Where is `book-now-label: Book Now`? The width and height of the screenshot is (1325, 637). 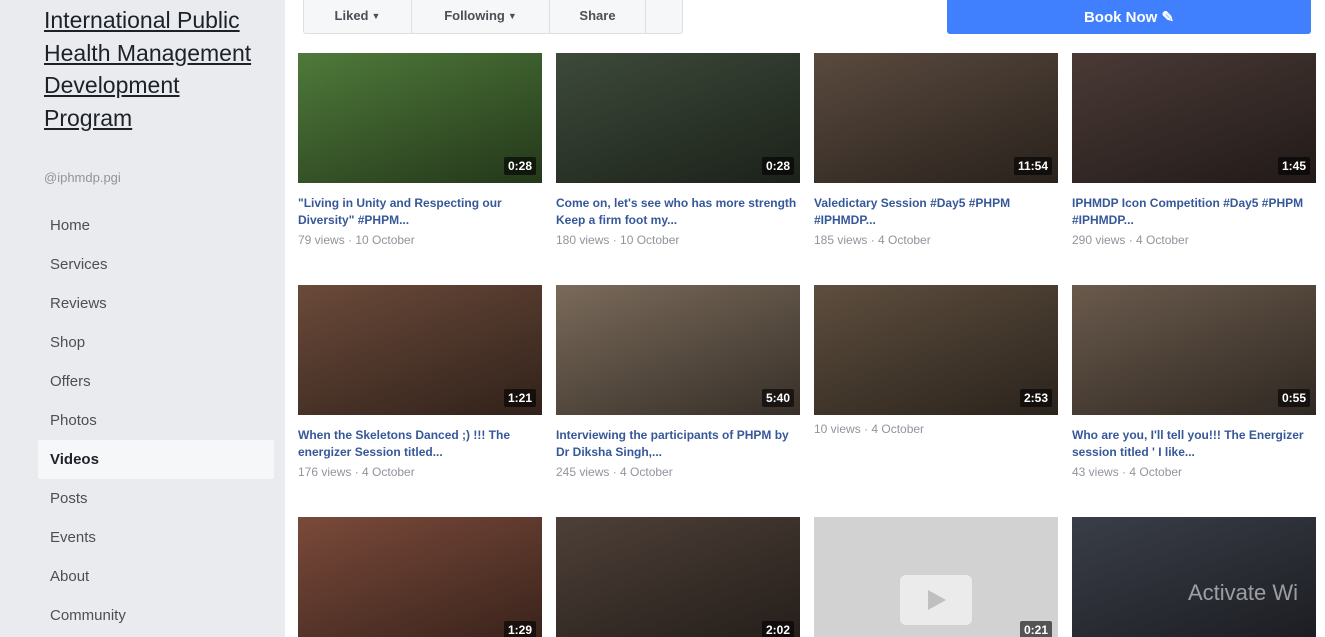
book-now-label: Book Now is located at coordinates (1120, 17).